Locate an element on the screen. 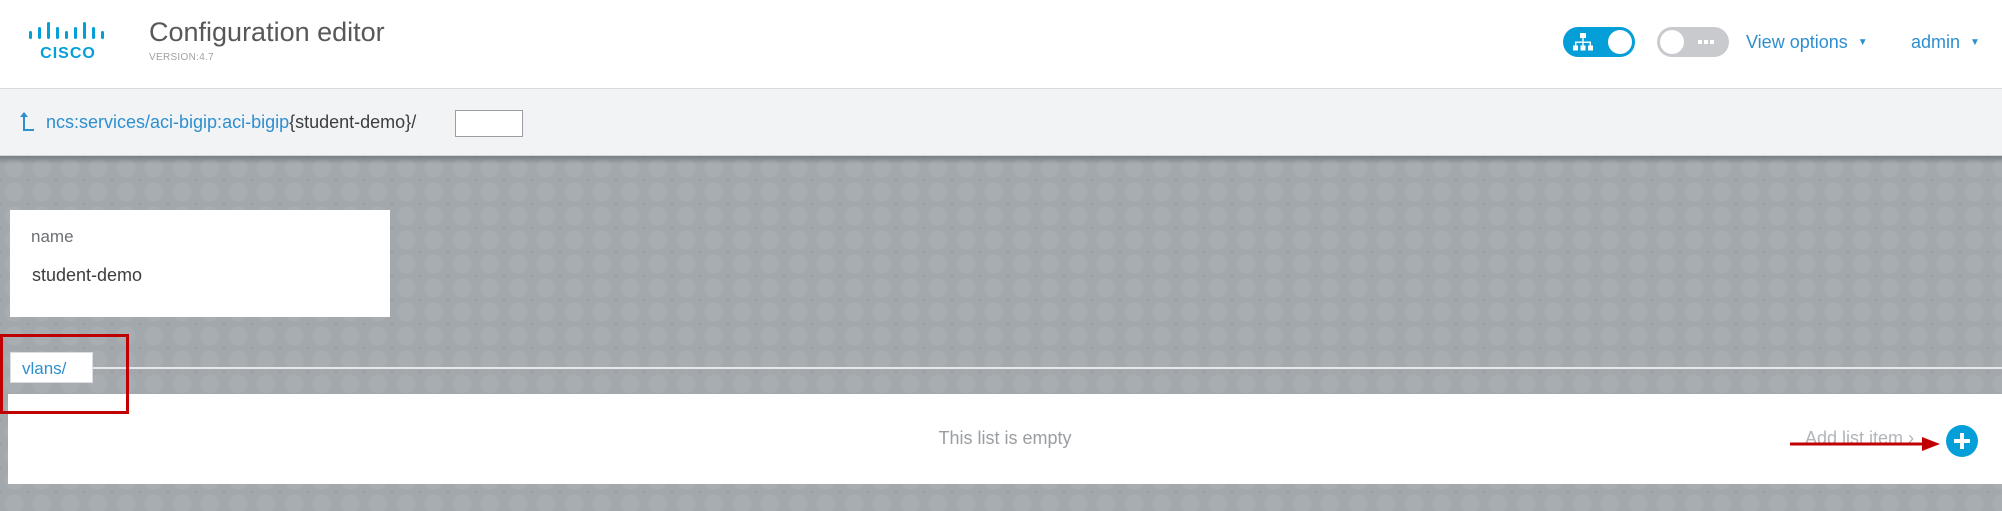  tree-view-toggle is located at coordinates (1599, 42).